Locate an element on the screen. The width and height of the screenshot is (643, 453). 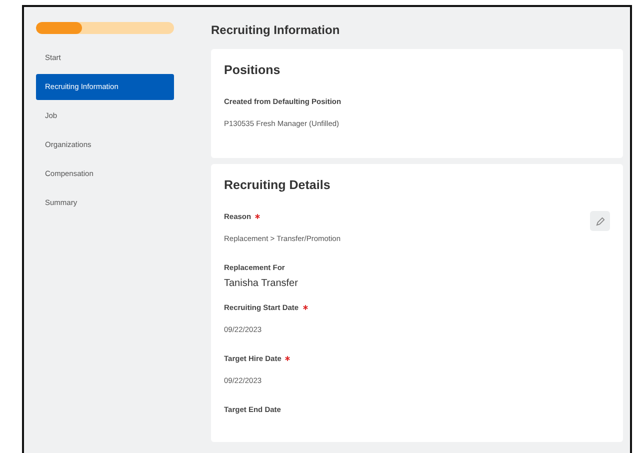
page-title: Recruiting Information is located at coordinates (275, 30).